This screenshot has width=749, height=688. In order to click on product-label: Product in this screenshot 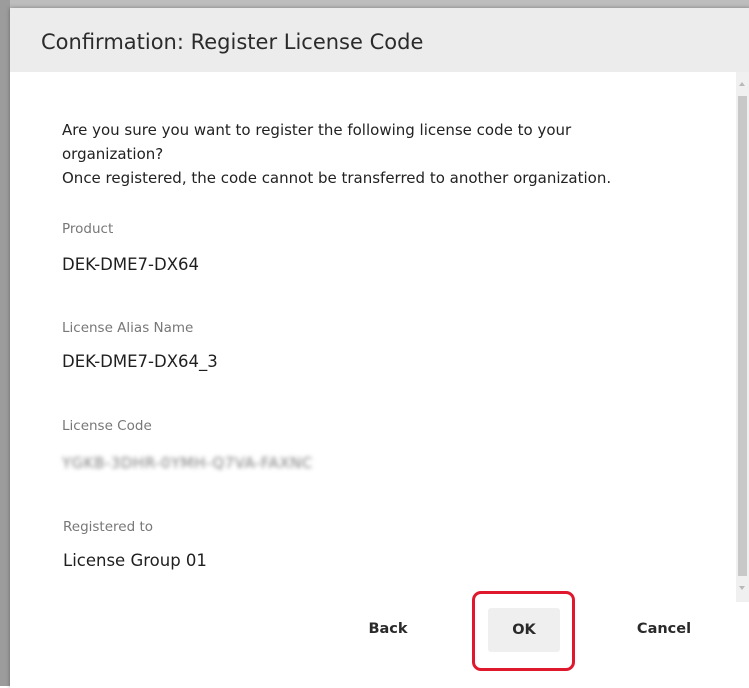, I will do `click(88, 229)`.